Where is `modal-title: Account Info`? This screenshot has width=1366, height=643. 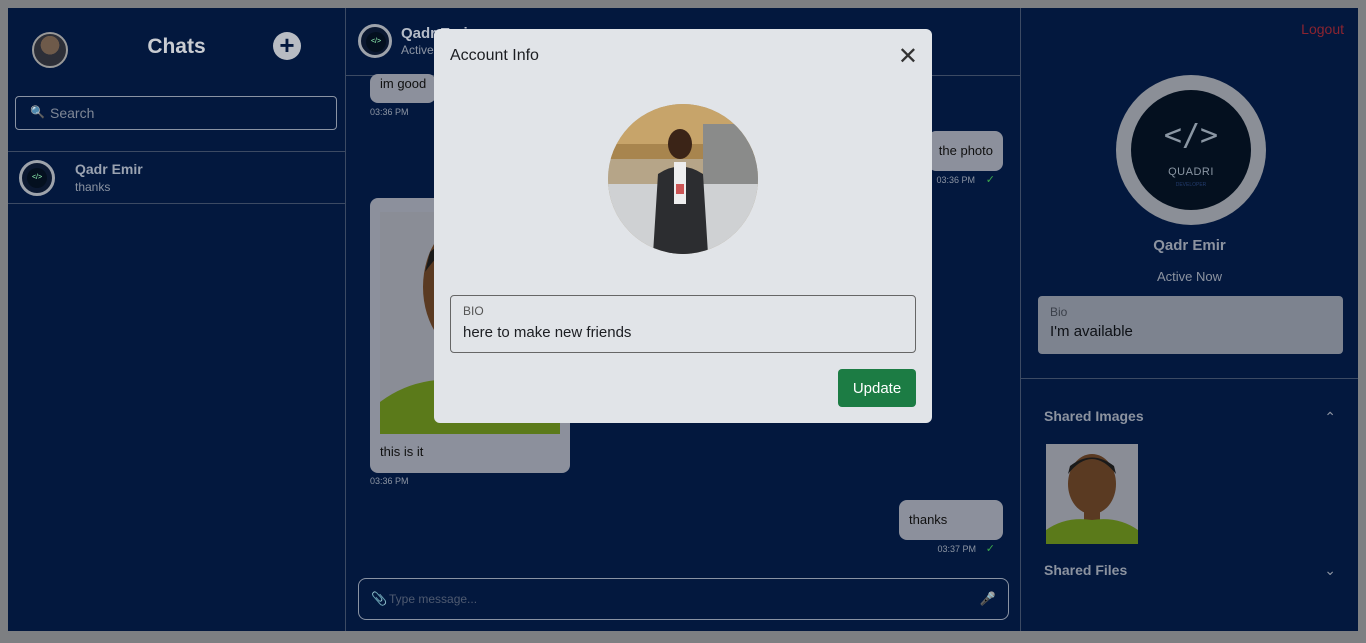 modal-title: Account Info is located at coordinates (494, 55).